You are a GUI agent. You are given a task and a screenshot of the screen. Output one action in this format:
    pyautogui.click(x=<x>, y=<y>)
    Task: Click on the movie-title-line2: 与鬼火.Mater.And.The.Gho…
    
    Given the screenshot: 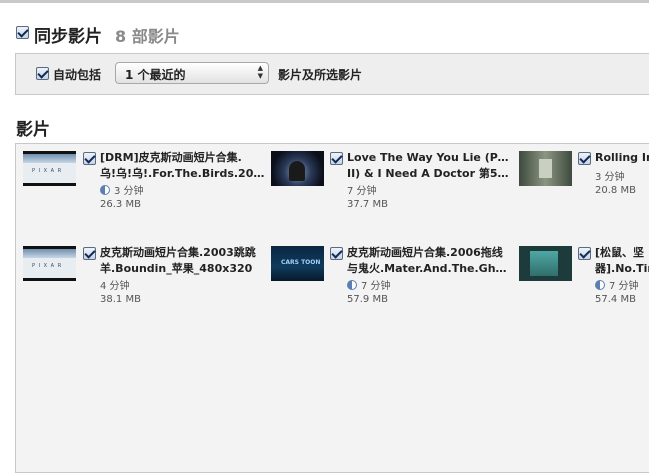 What is the action you would take?
    pyautogui.click(x=429, y=268)
    